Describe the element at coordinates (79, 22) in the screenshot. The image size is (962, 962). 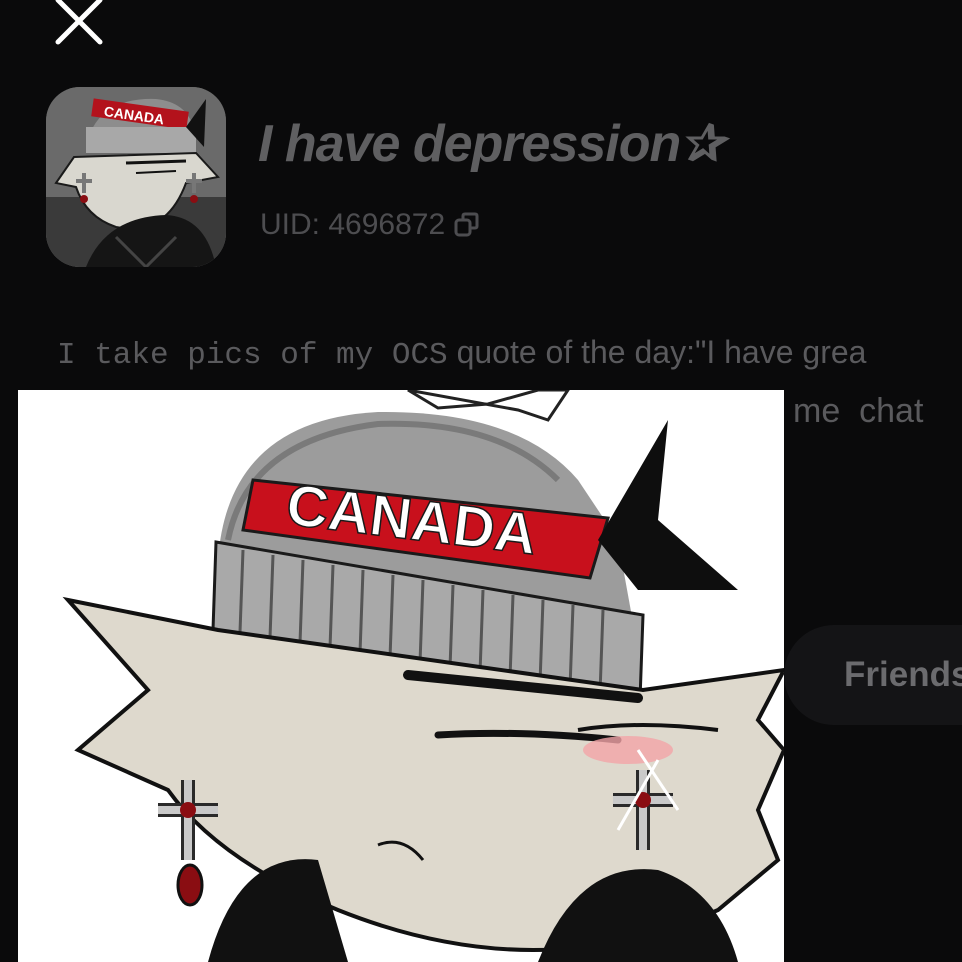
I see `close-icon` at that location.